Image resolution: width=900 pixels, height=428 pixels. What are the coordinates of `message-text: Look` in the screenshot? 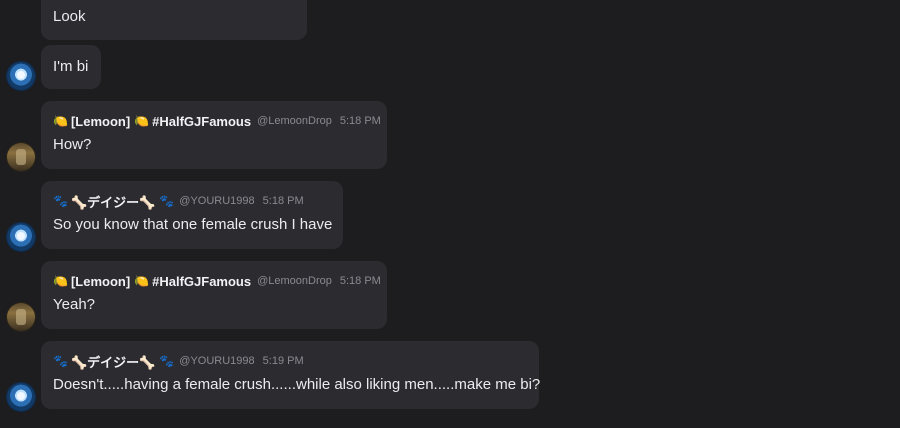 It's located at (69, 16).